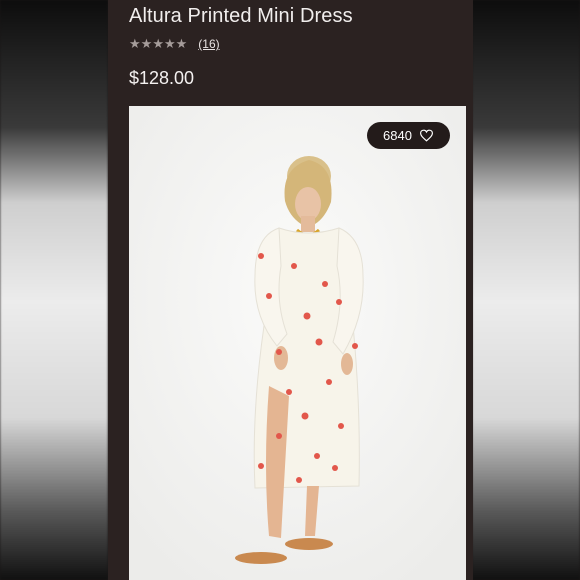 The width and height of the screenshot is (580, 580). What do you see at coordinates (241, 16) in the screenshot?
I see `product-title: Altura Printed Mini Dress` at bounding box center [241, 16].